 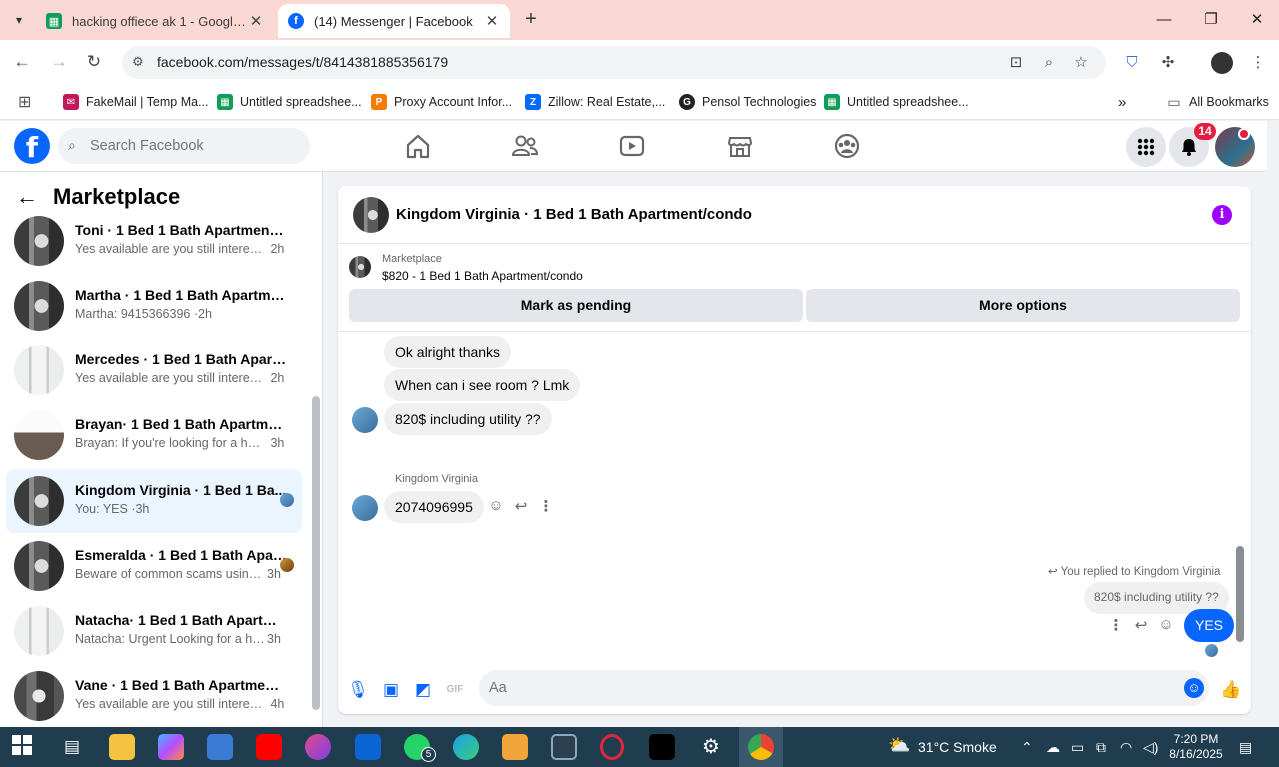 I want to click on listing-price: $820 - 1 Bed 1 Bath Apartment/condo, so click(x=482, y=276).